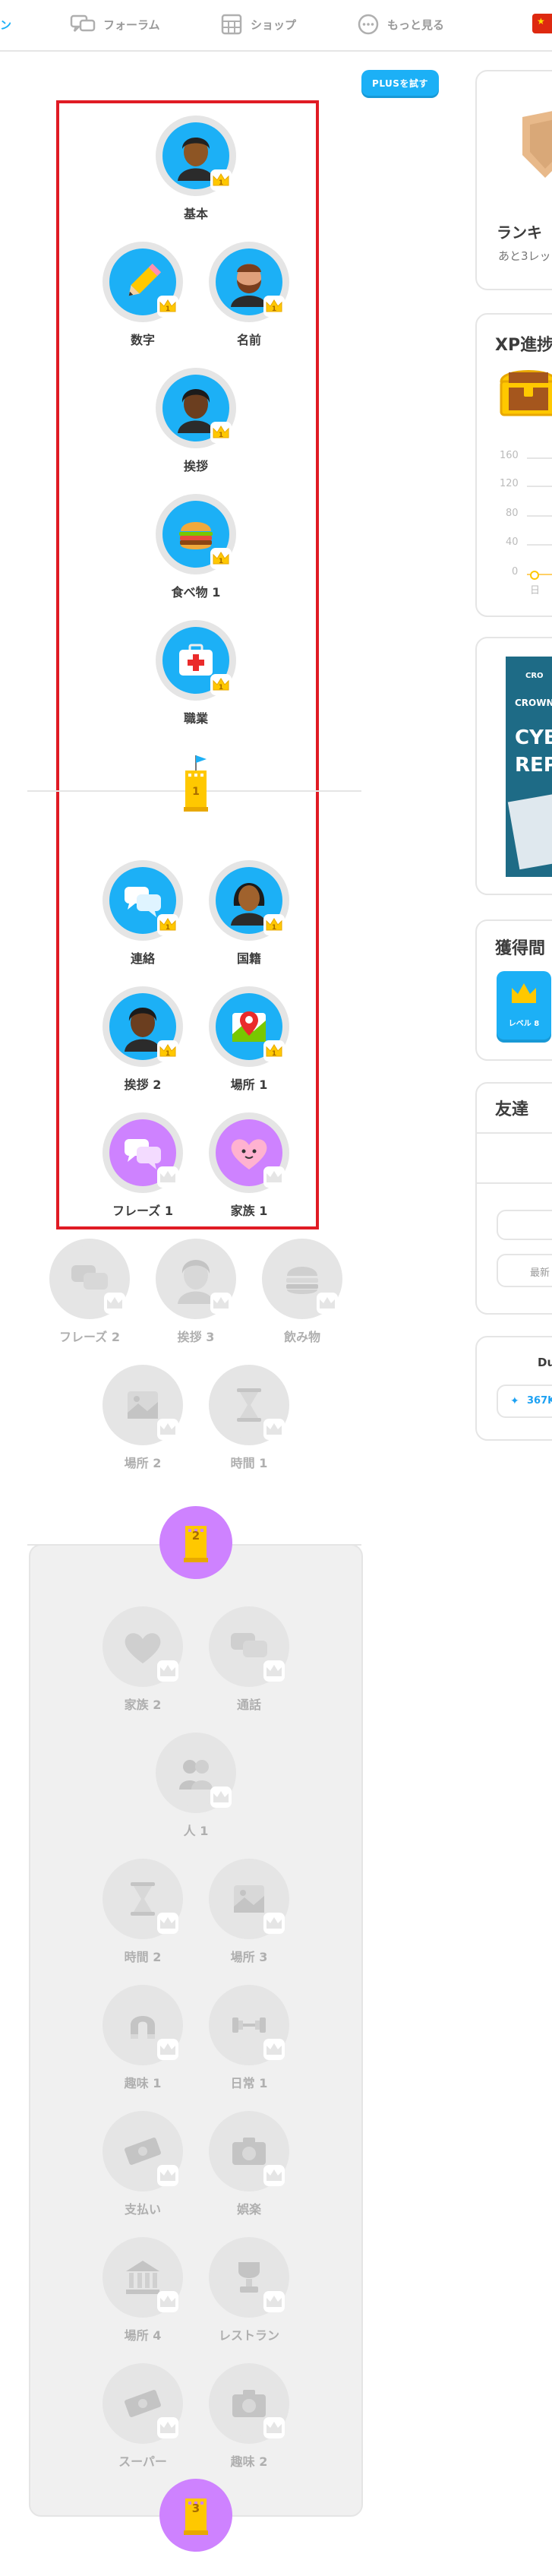  Describe the element at coordinates (249, 2042) in the screenshot. I see `skill-daily1: 日常 1` at that location.